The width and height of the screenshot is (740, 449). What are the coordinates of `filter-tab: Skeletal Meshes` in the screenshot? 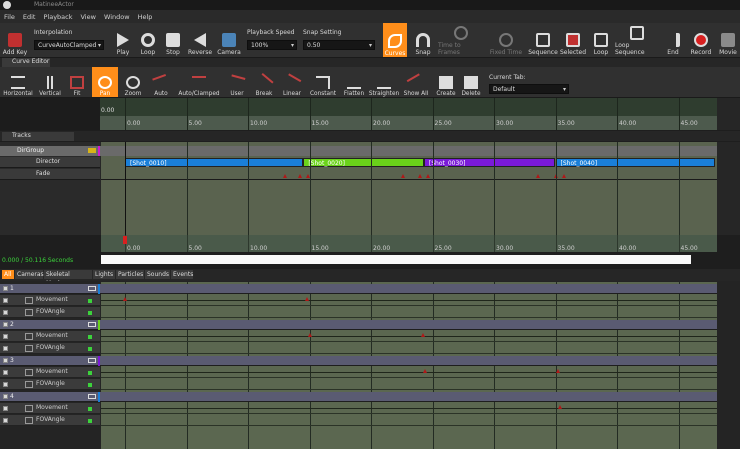 It's located at (68, 278).